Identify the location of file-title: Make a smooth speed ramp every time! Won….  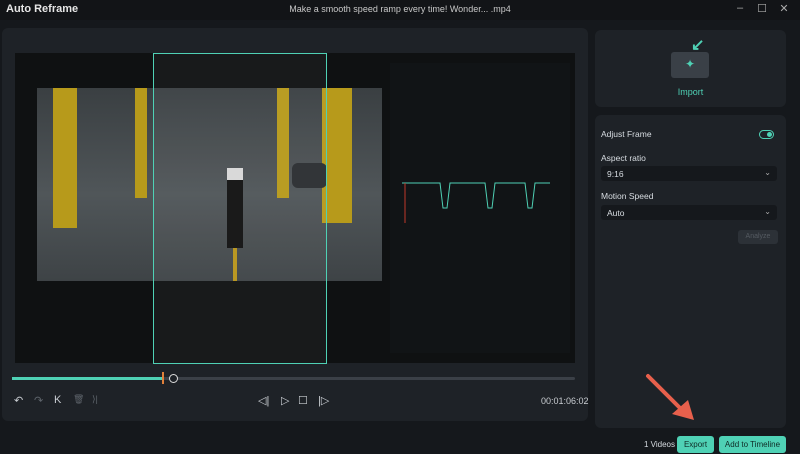
(400, 9).